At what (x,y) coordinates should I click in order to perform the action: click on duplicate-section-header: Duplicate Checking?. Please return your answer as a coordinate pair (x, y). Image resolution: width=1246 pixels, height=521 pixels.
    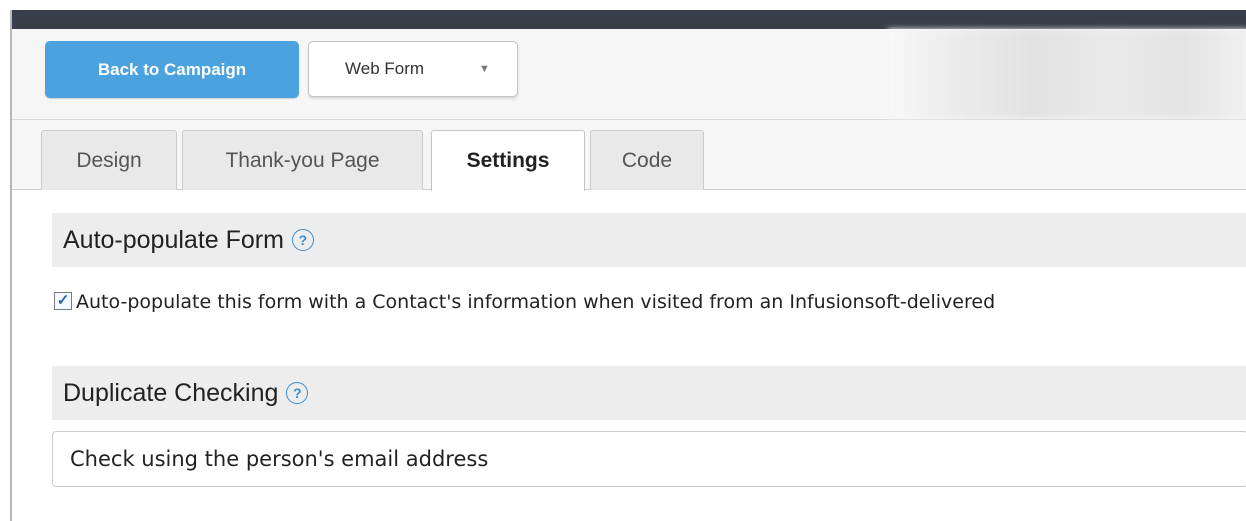
    Looking at the image, I should click on (649, 393).